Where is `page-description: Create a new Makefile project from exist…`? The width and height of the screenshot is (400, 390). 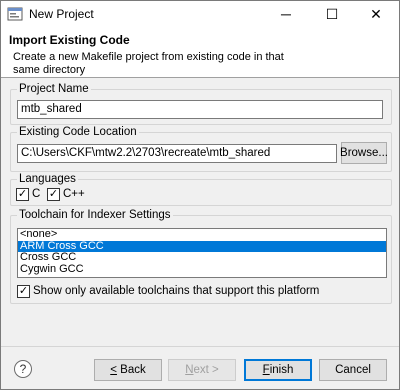 page-description: Create a new Makefile project from exist… is located at coordinates (148, 63).